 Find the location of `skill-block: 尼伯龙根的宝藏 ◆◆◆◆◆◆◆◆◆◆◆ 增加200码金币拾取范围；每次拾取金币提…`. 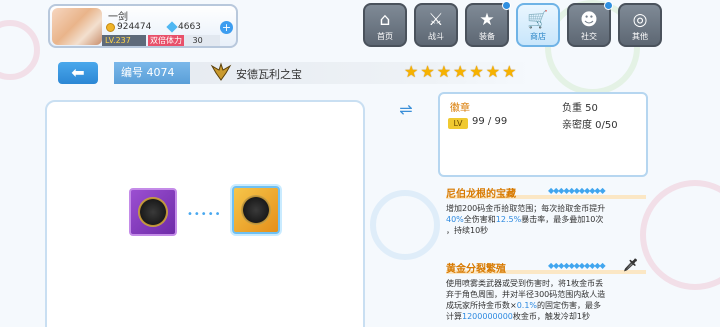

skill-block: 尼伯龙根的宝藏 ◆◆◆◆◆◆◆◆◆◆◆ 增加200码金币拾取范围；每次拾取金币提… is located at coordinates (546, 210).